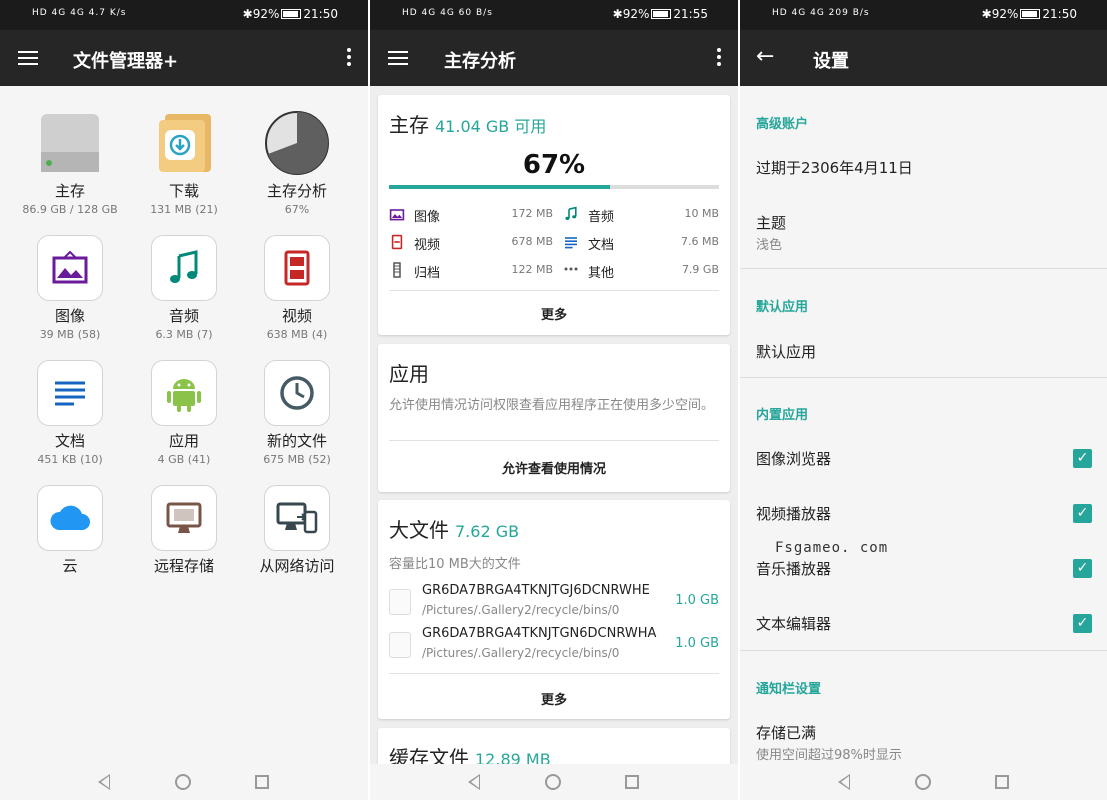  Describe the element at coordinates (601, 273) in the screenshot. I see `stat-label: 其他` at that location.